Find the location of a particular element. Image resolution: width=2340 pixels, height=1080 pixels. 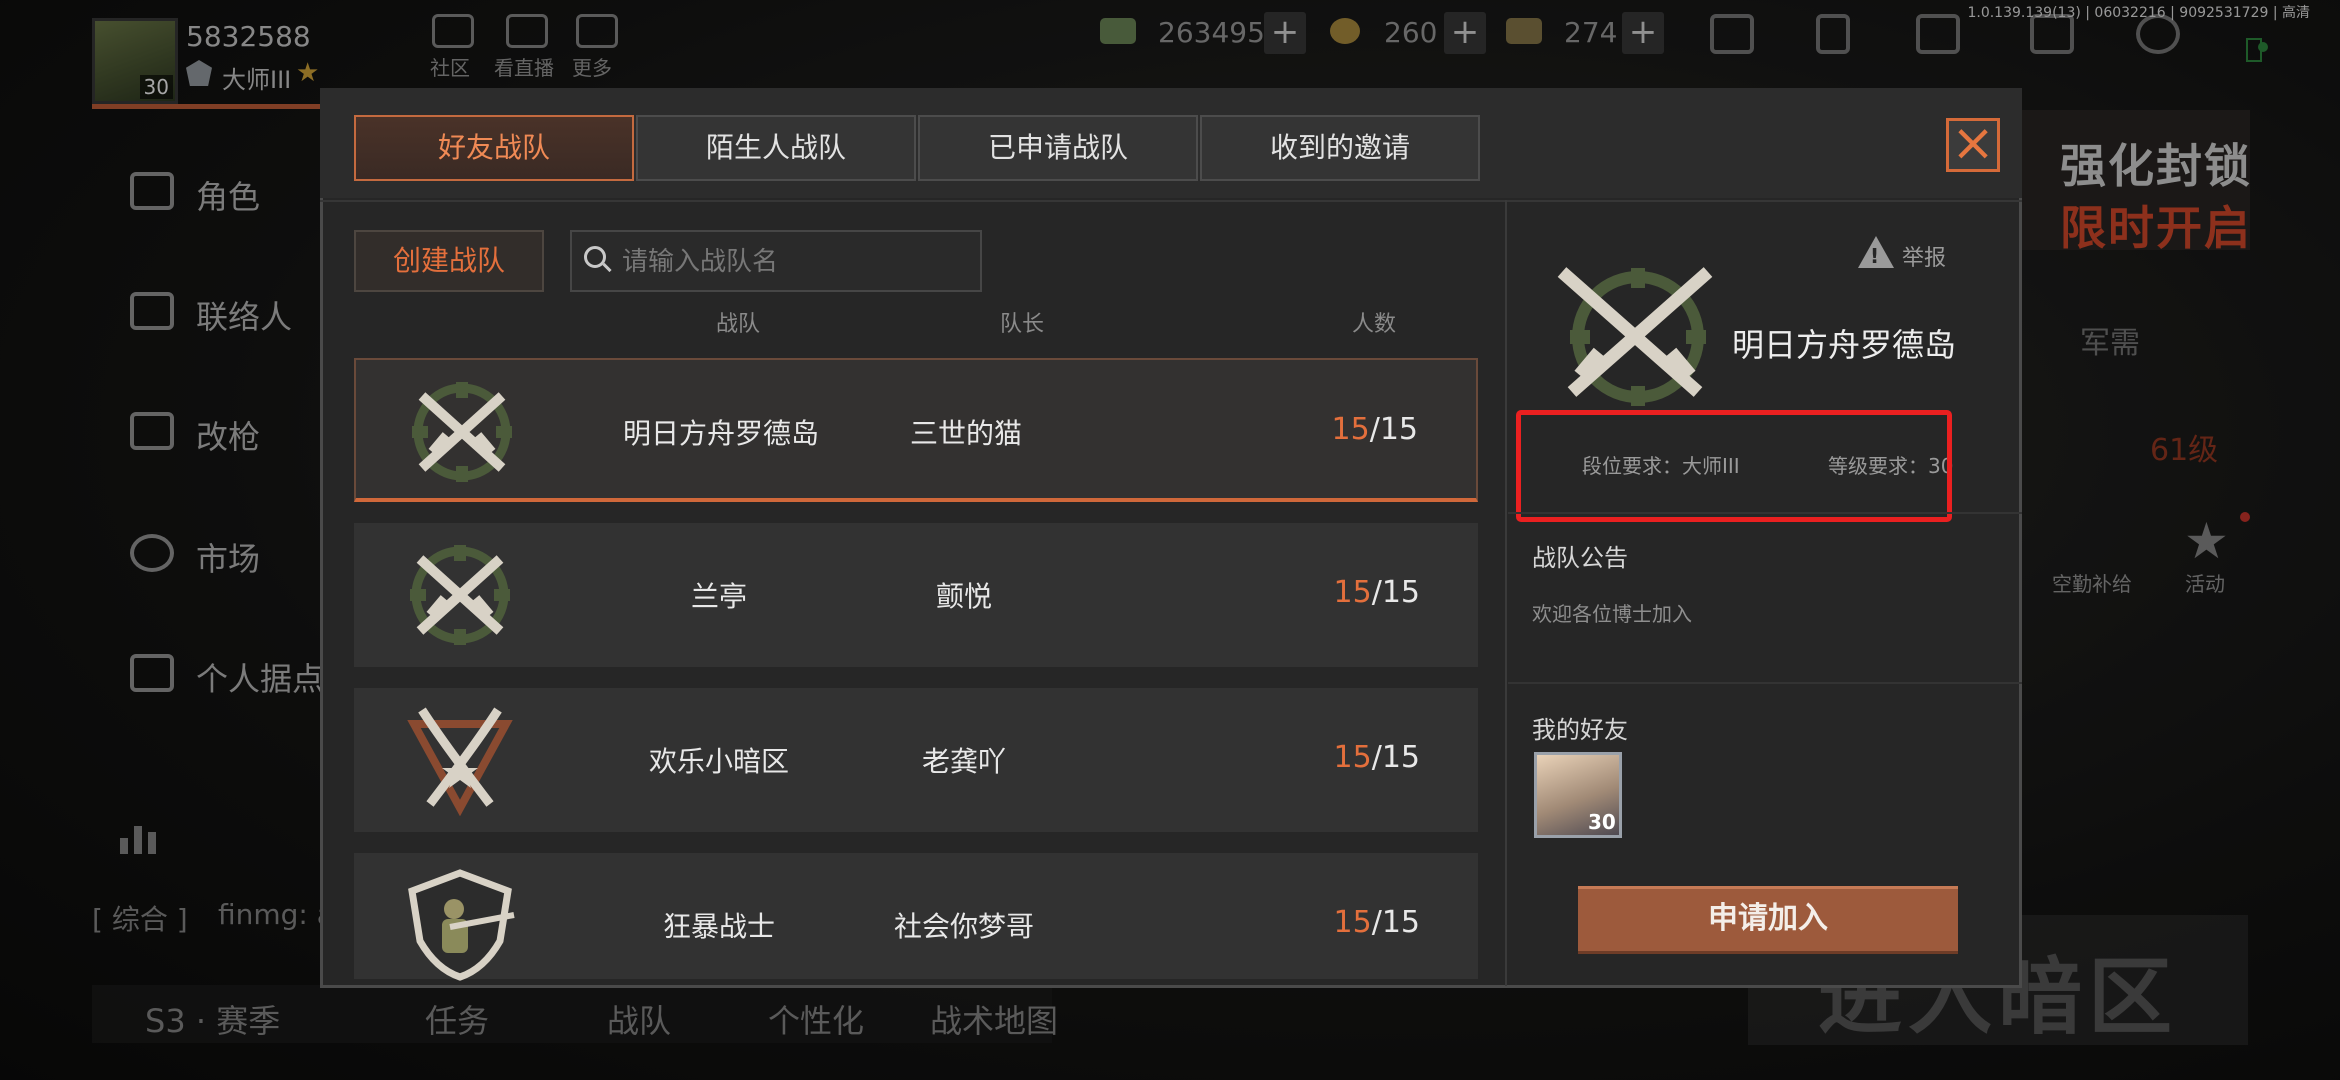

warning-mark: ! is located at coordinates (1875, 256).